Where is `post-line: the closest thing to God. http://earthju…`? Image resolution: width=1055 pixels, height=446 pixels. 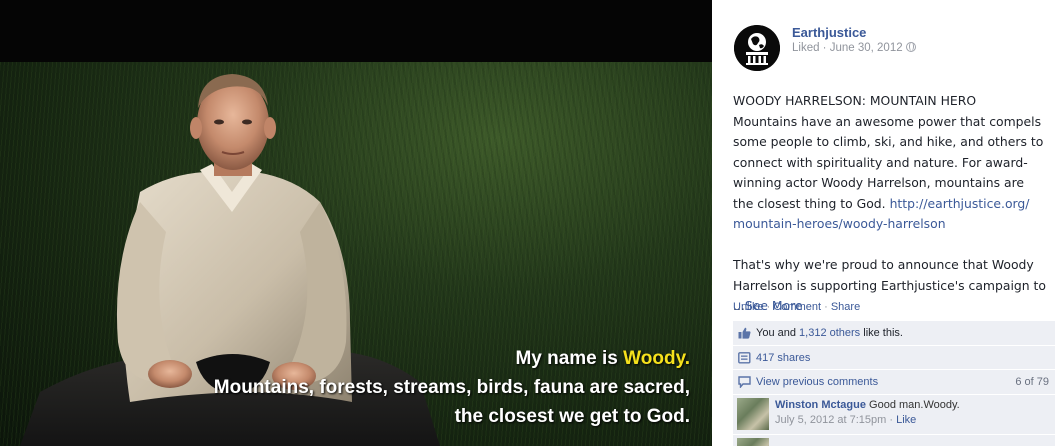 post-line: the closest thing to God. http://earthju… is located at coordinates (881, 203).